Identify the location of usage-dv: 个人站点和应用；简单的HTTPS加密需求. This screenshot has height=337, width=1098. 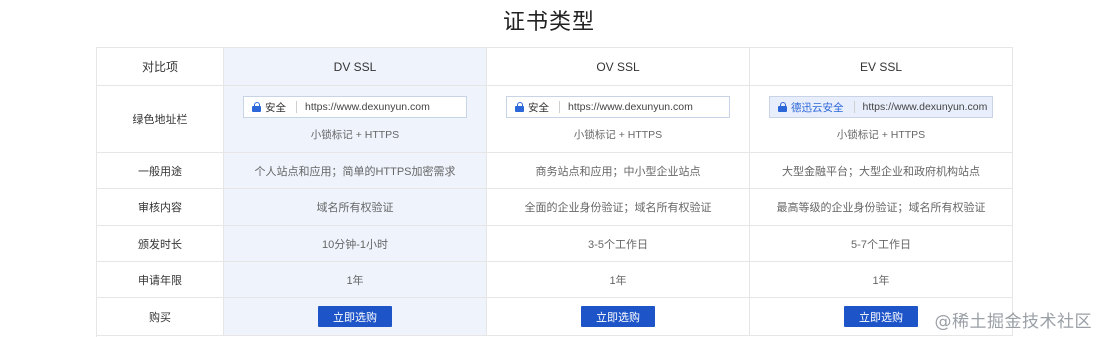
(355, 170).